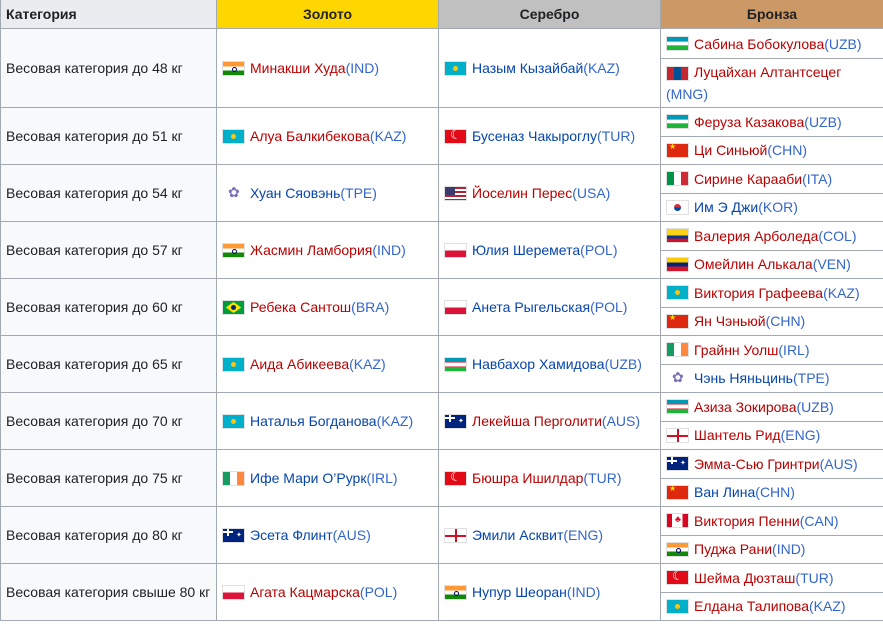 This screenshot has height=630, width=883. What do you see at coordinates (531, 307) in the screenshot?
I see `athlete-name-link: Анета Рыгельская` at bounding box center [531, 307].